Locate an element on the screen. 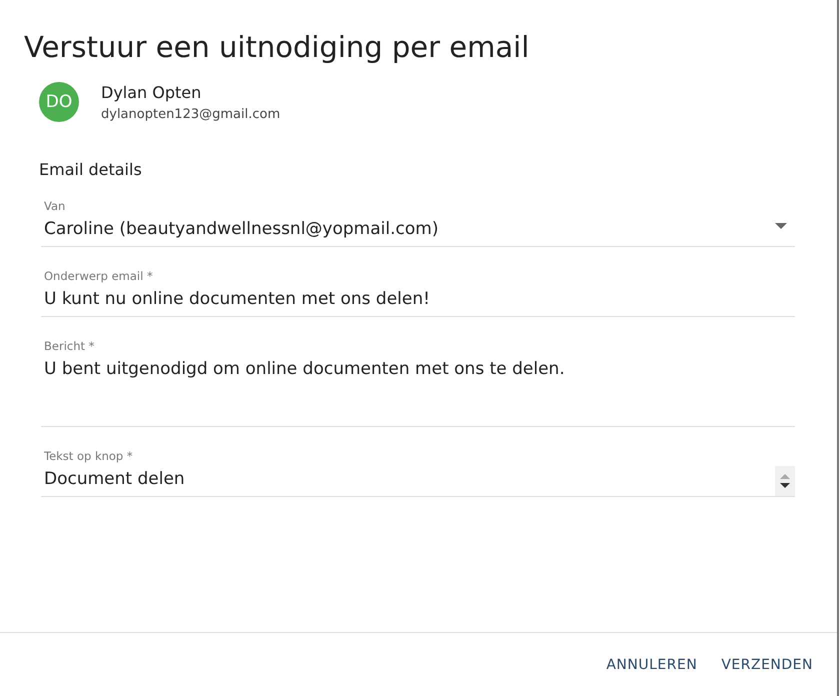  dialog-button: ANNULEREN is located at coordinates (652, 664).